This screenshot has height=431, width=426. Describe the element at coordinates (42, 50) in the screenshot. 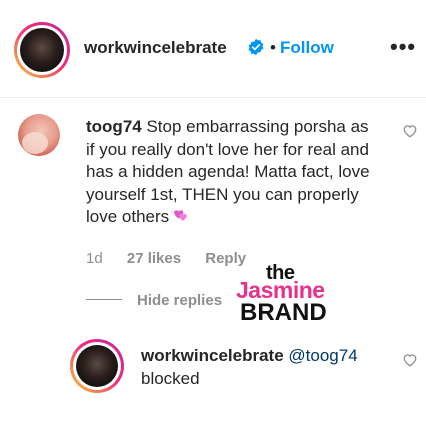

I see `poster-avatar` at that location.